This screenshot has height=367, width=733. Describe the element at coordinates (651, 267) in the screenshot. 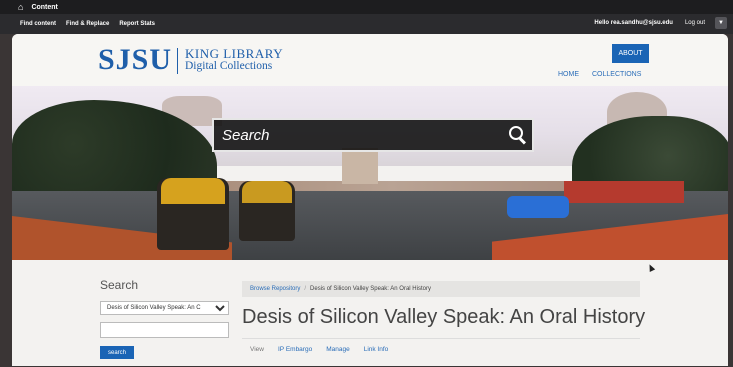

I see `mouse-cursor-icon` at that location.